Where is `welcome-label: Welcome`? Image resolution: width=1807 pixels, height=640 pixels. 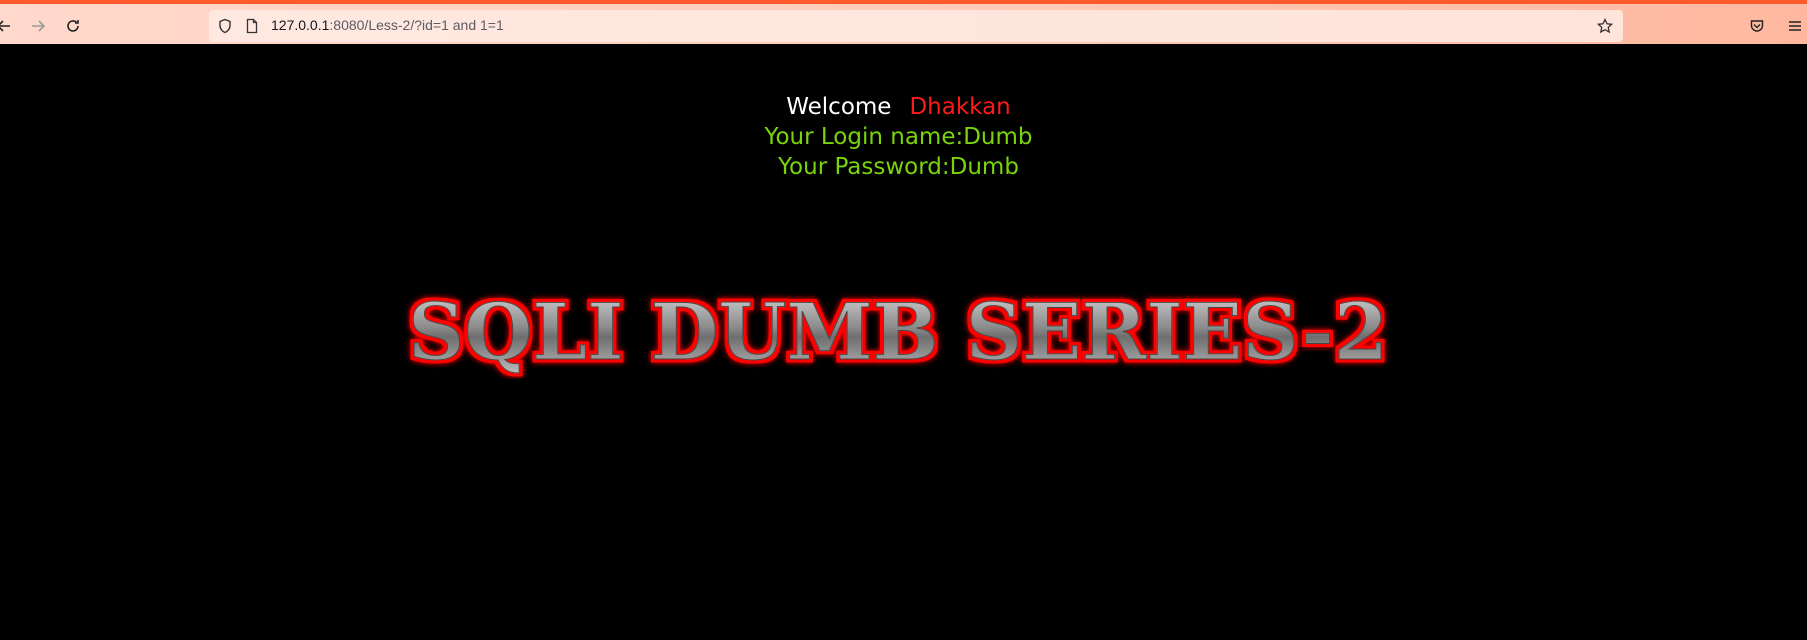 welcome-label: Welcome is located at coordinates (839, 107).